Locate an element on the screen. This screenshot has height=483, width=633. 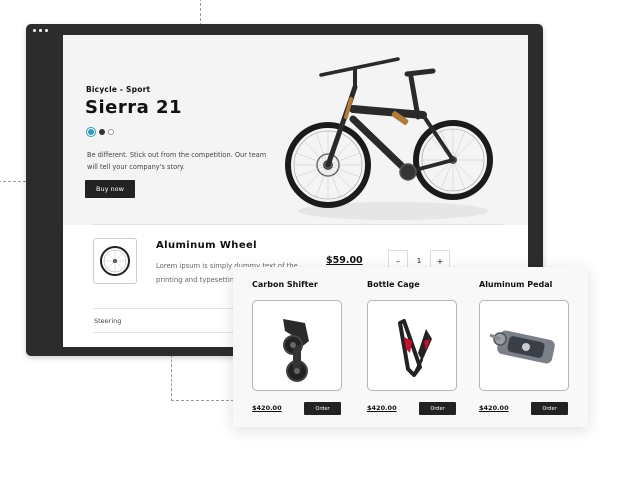
divider is located at coordinates (298, 224).